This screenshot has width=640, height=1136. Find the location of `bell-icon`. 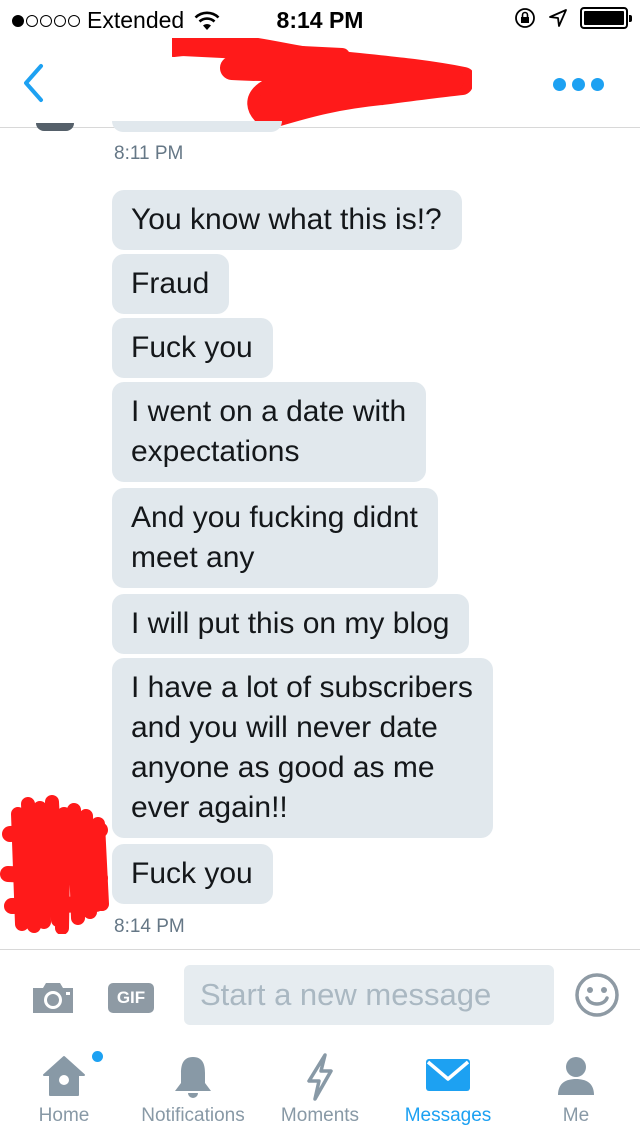

bell-icon is located at coordinates (193, 1077).